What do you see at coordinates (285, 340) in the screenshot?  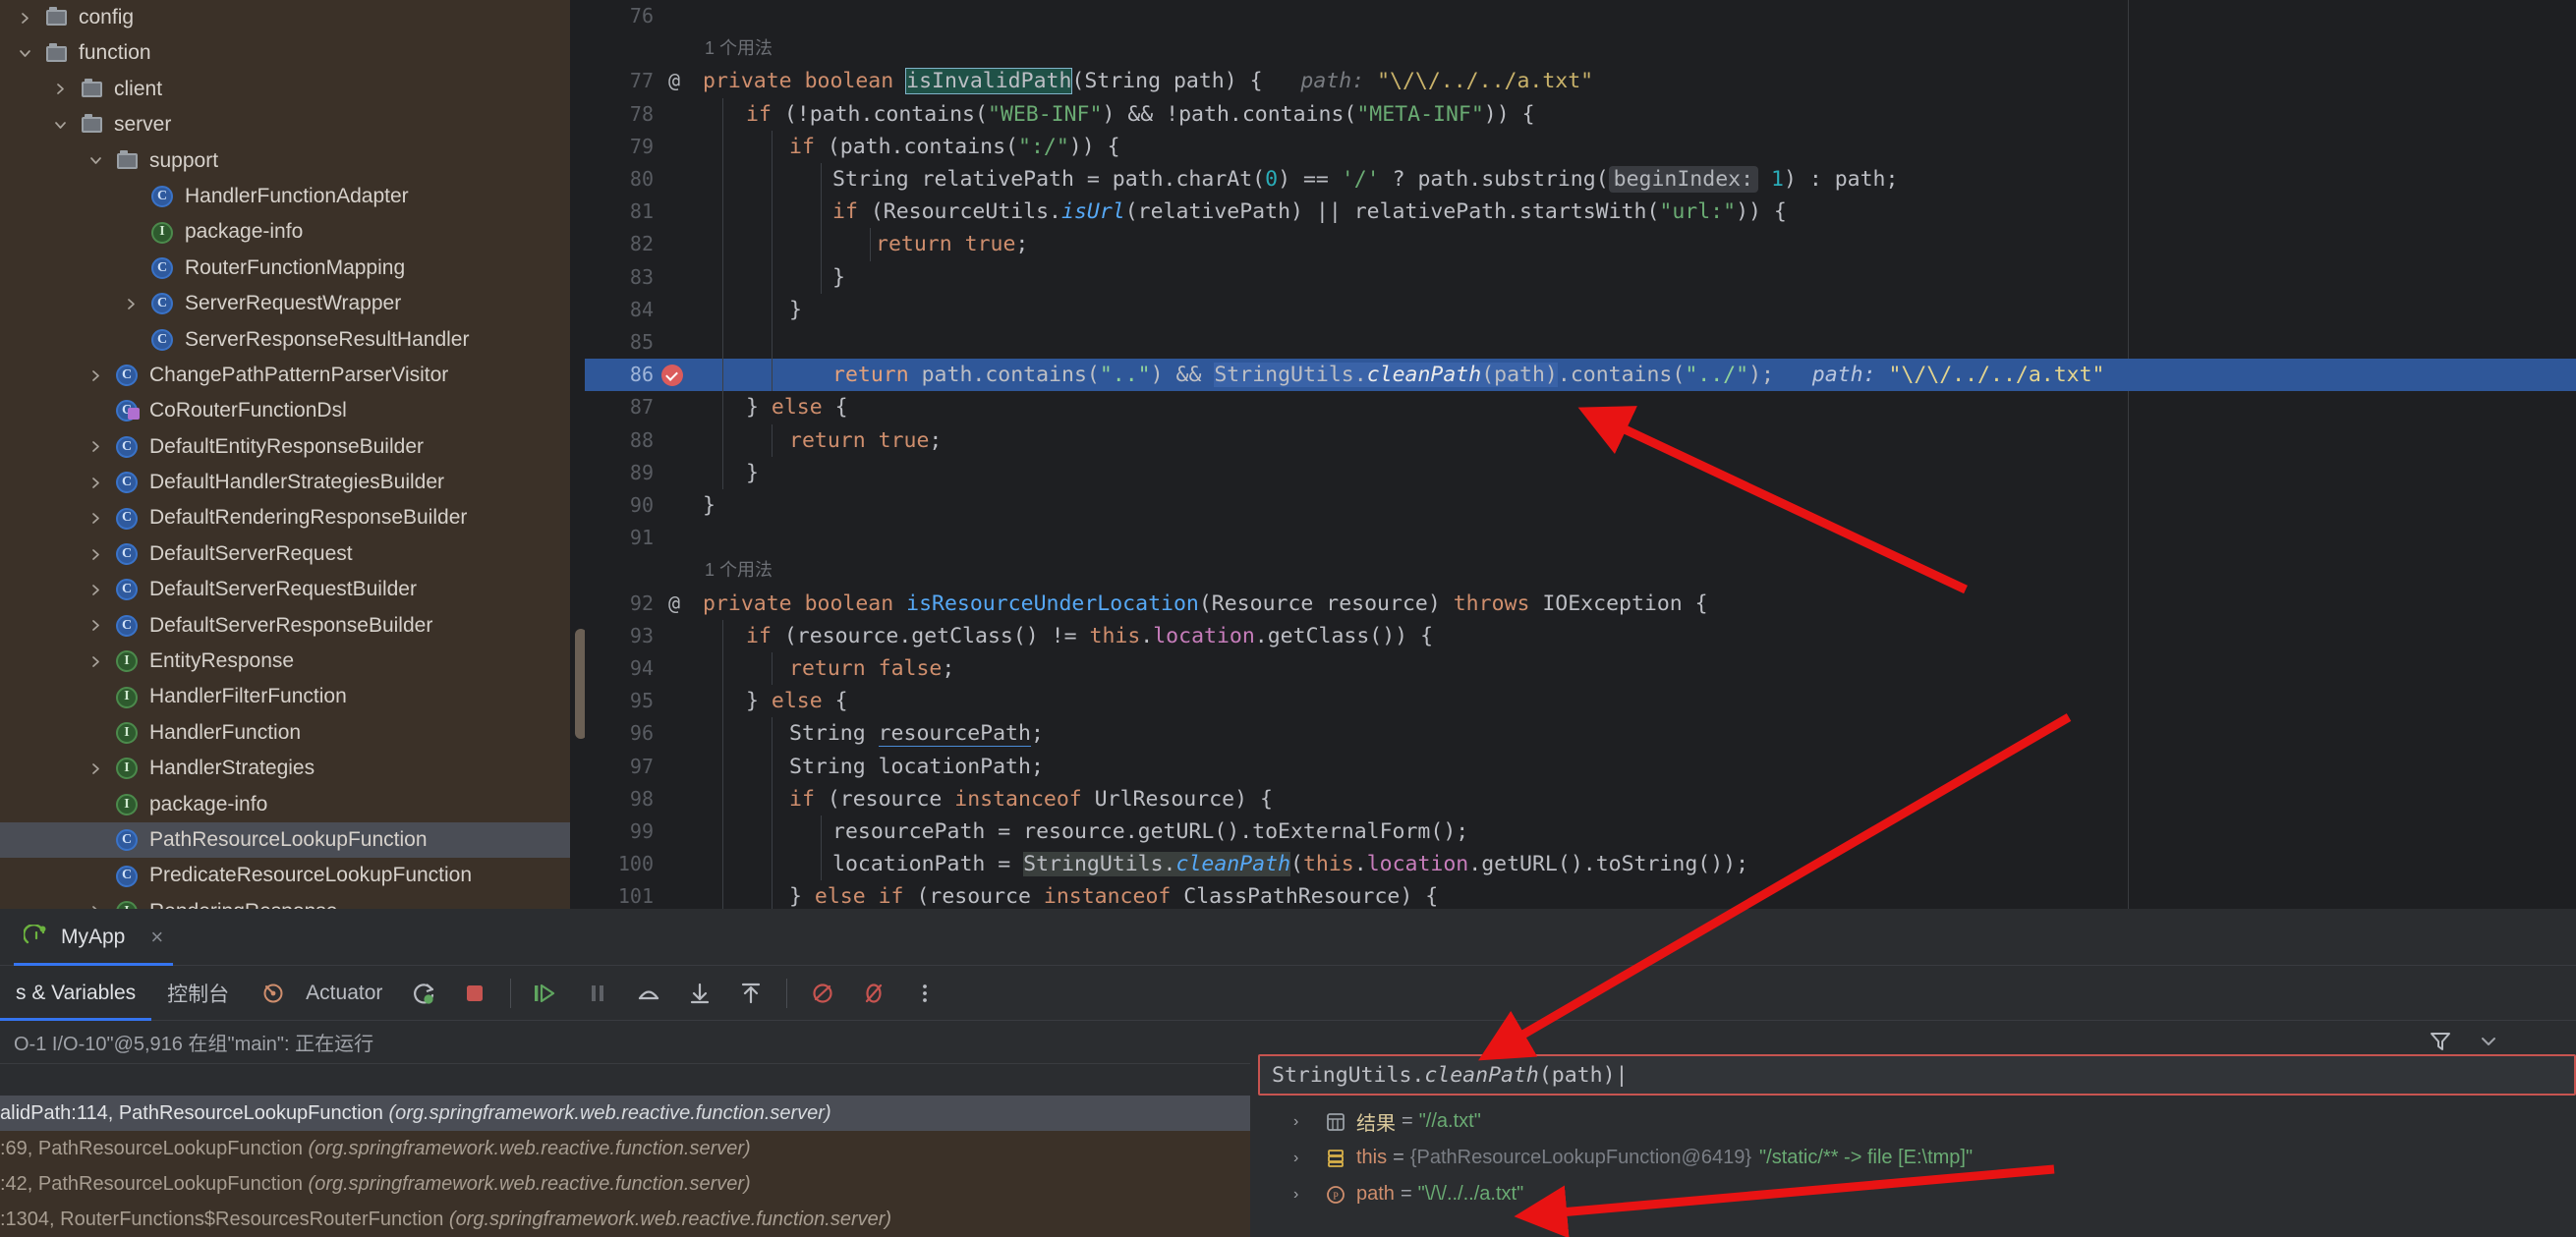 I see `tree-item: C ServerResponseResultHandler` at bounding box center [285, 340].